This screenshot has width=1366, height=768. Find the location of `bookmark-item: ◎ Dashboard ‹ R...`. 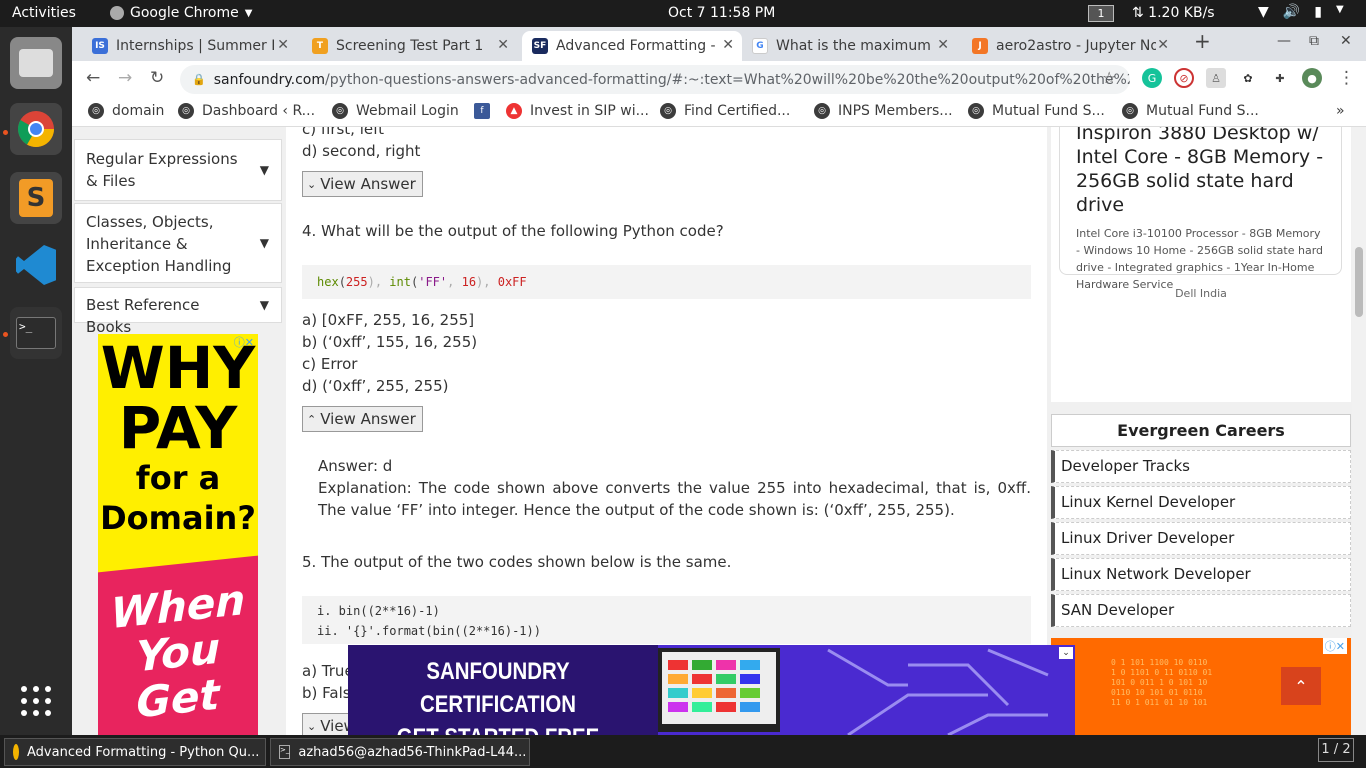

bookmark-item: ◎ Dashboard ‹ R... is located at coordinates (246, 111).